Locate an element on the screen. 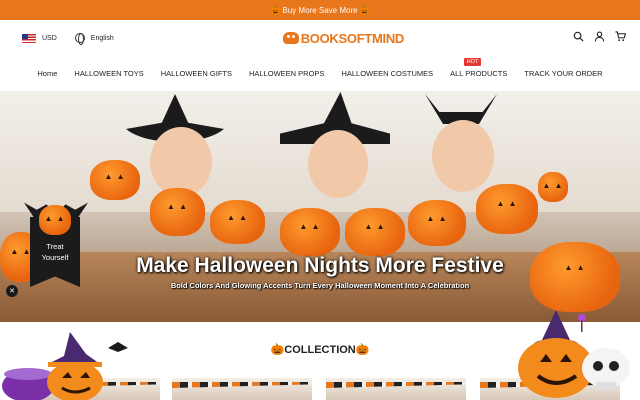 This screenshot has height=400, width=640. close-icon: ✕ is located at coordinates (12, 291).